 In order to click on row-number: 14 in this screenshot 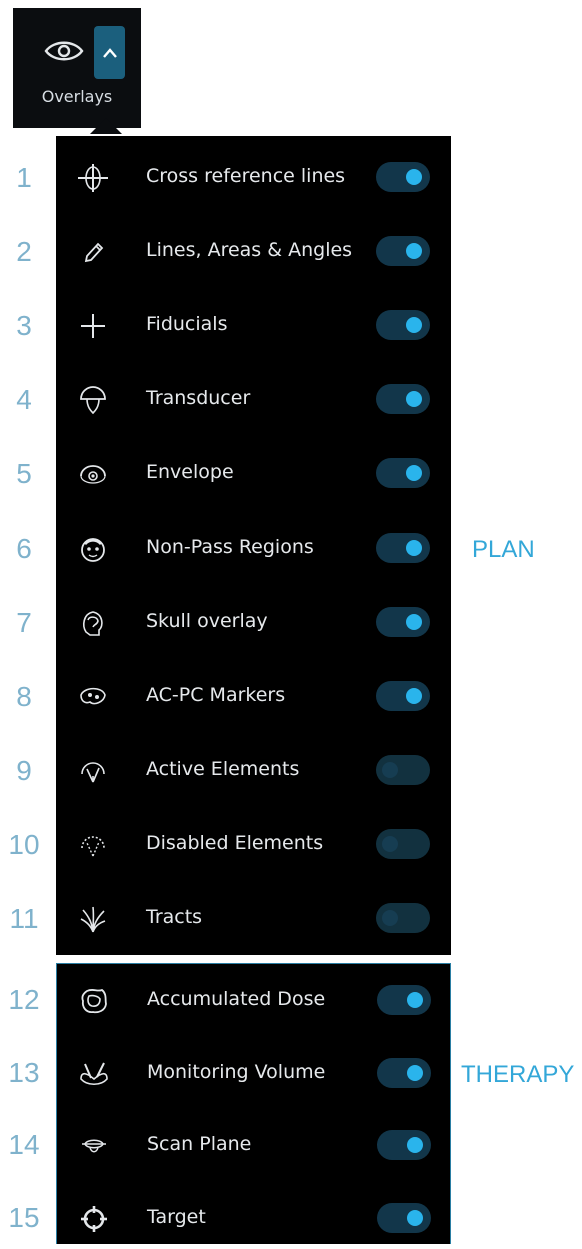, I will do `click(24, 1144)`.